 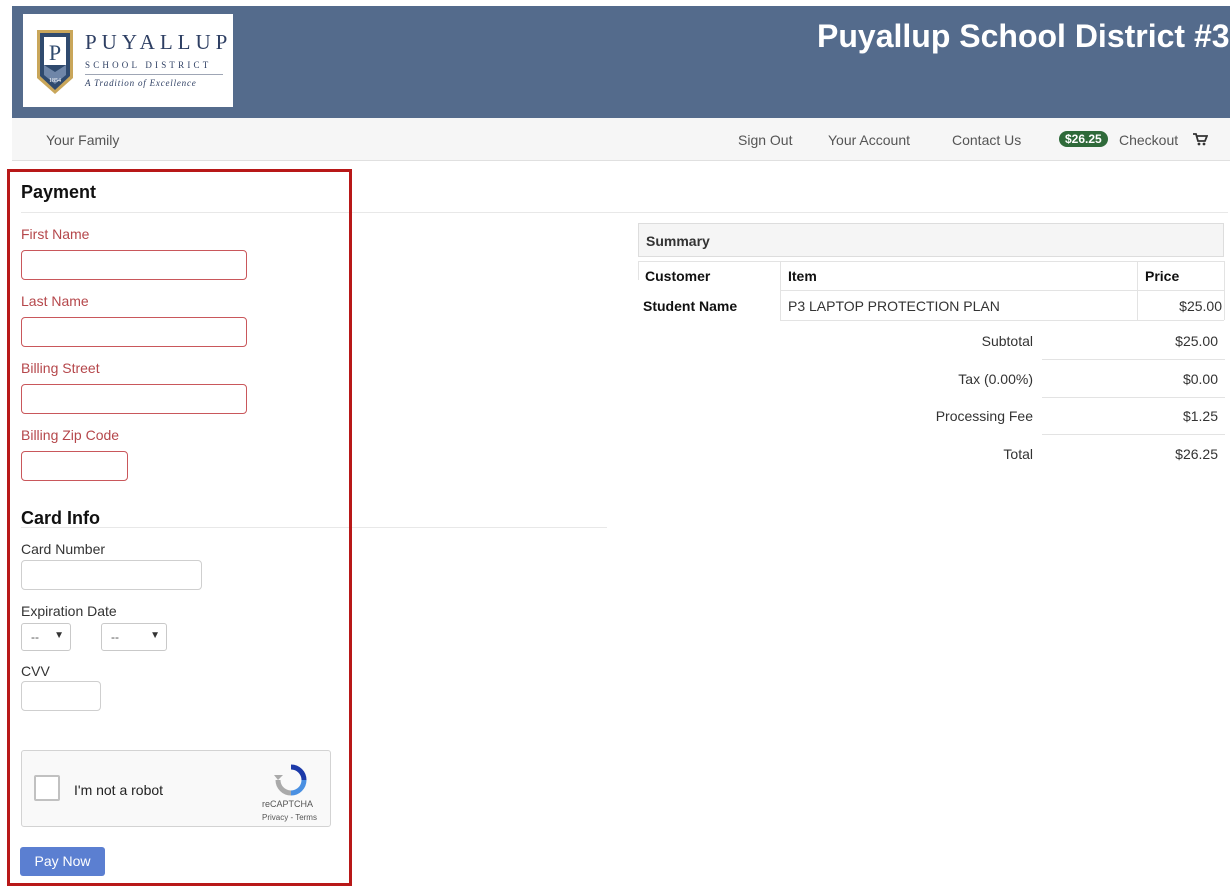 I want to click on cart-total-badge: $26.25, so click(x=1083, y=139).